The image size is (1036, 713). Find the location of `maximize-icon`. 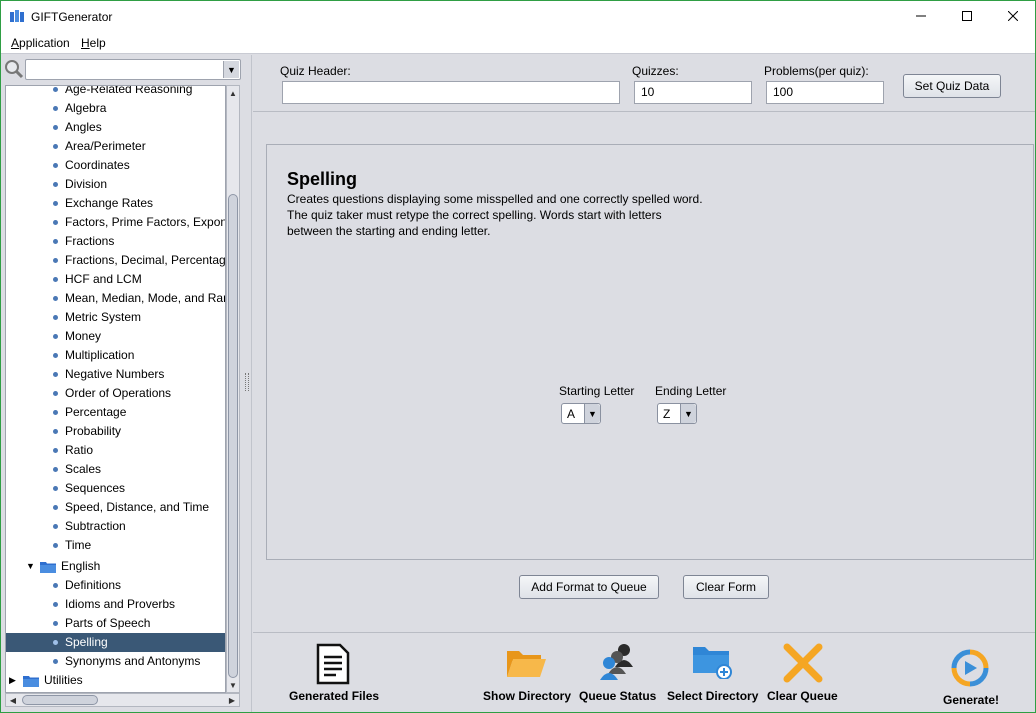

maximize-icon is located at coordinates (967, 16).